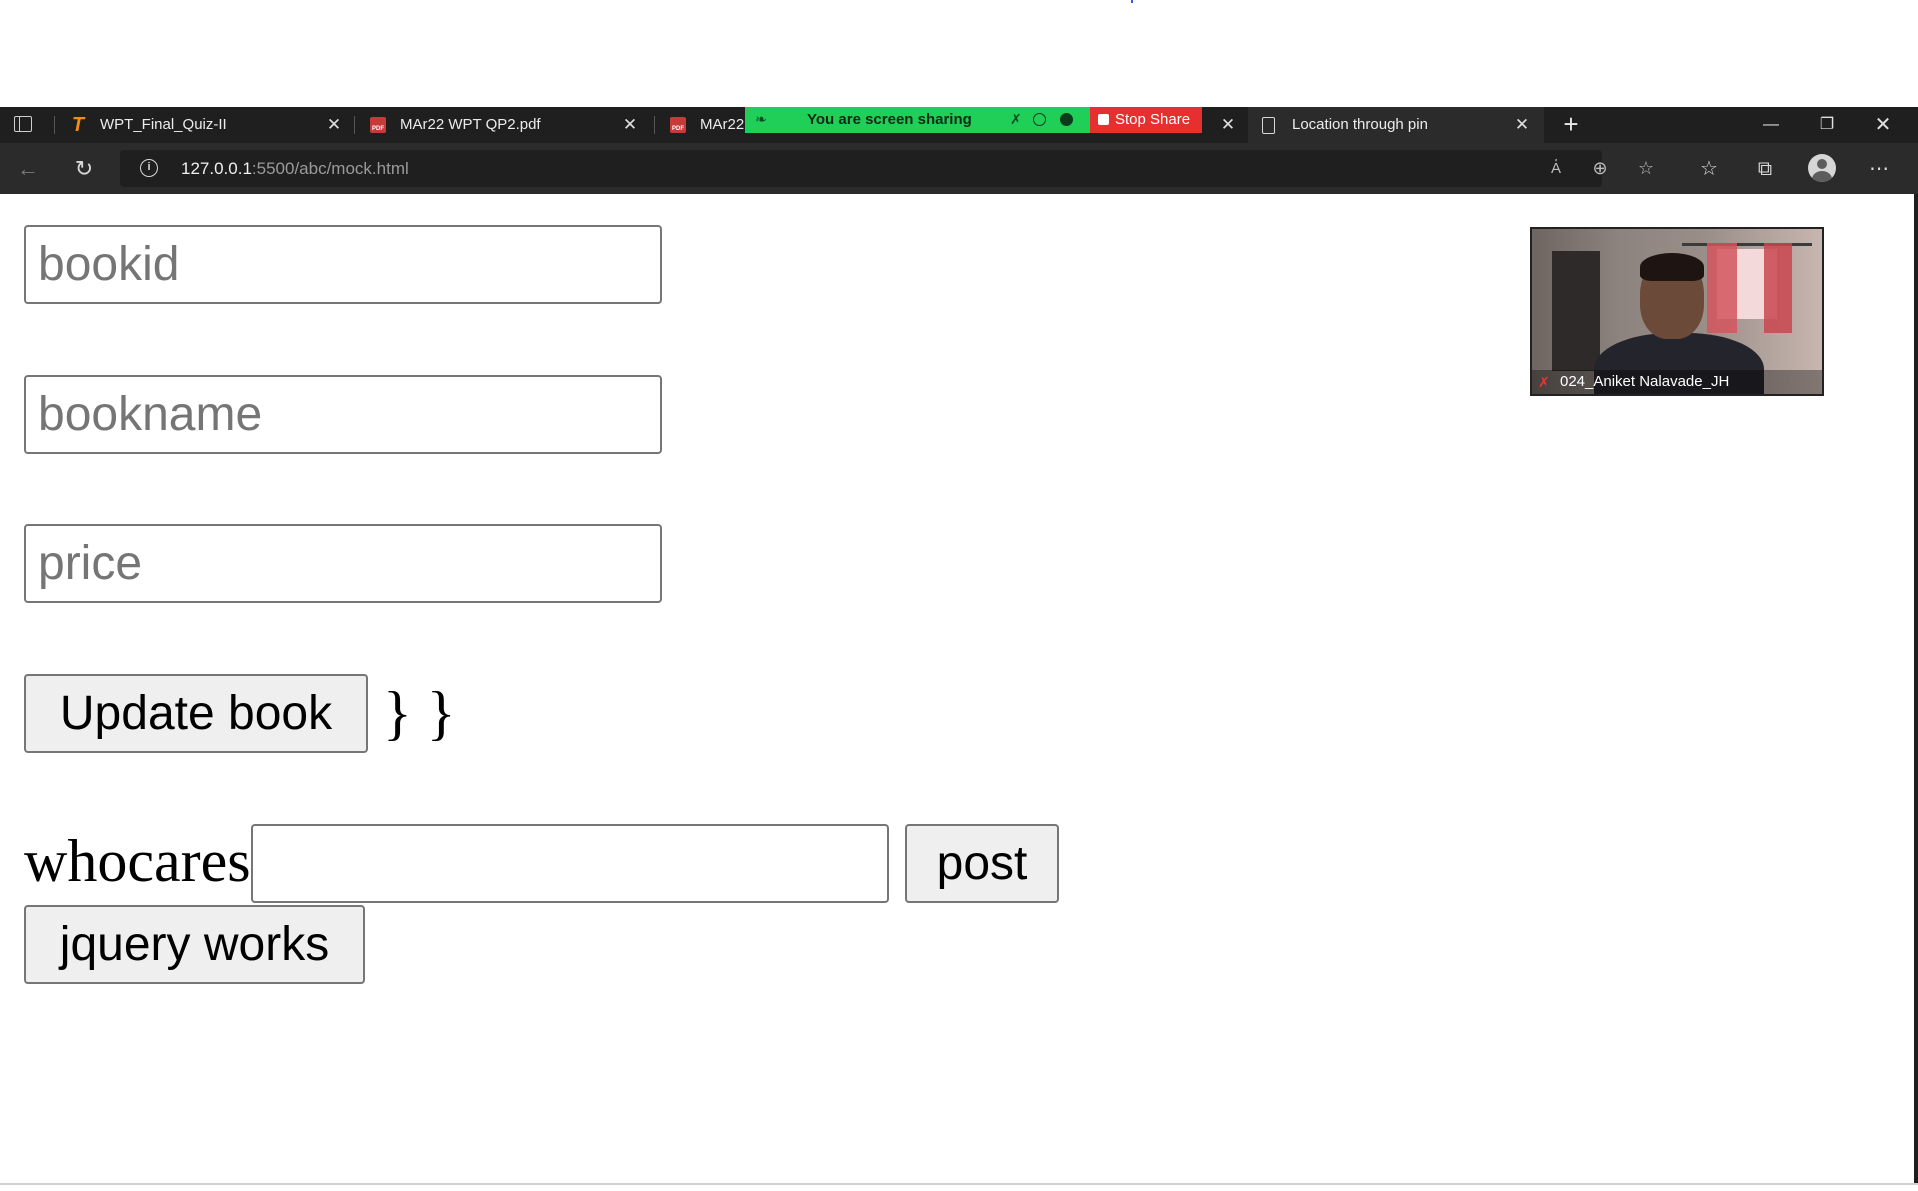  I want to click on restore-icon: ❐, so click(1827, 125).